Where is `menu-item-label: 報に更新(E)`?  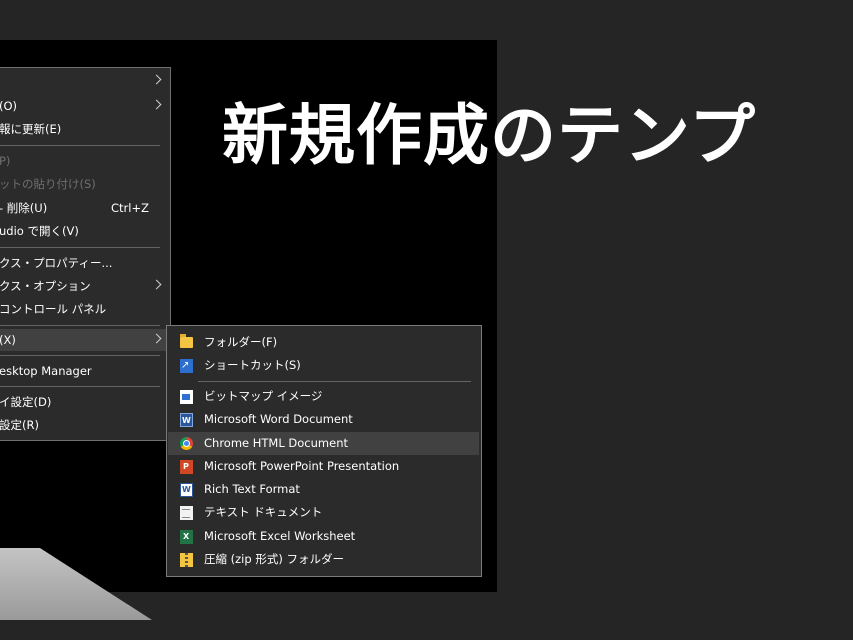
menu-item-label: 報に更新(E) is located at coordinates (31, 129).